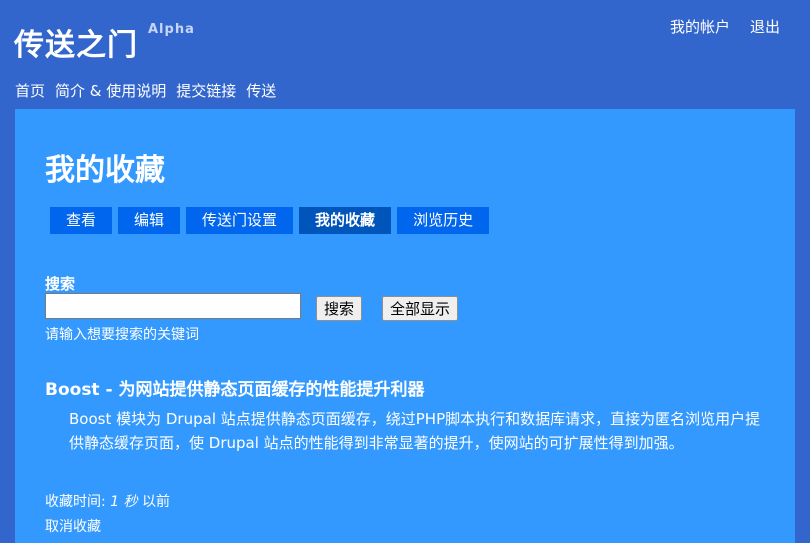  I want to click on show-all-button: 全部显示, so click(420, 308).